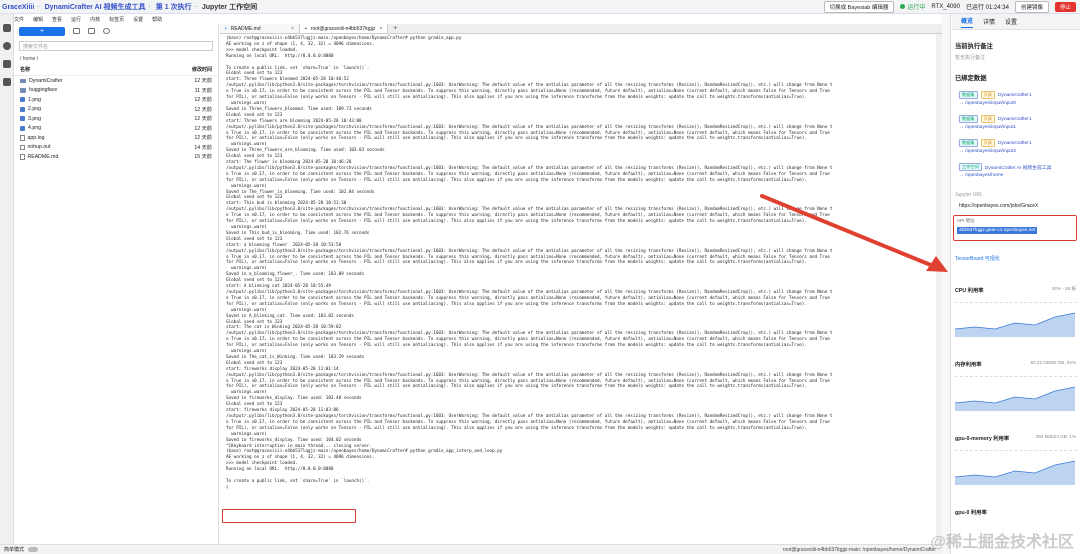  I want to click on file-search-input: 搜索文件名, so click(116, 46).